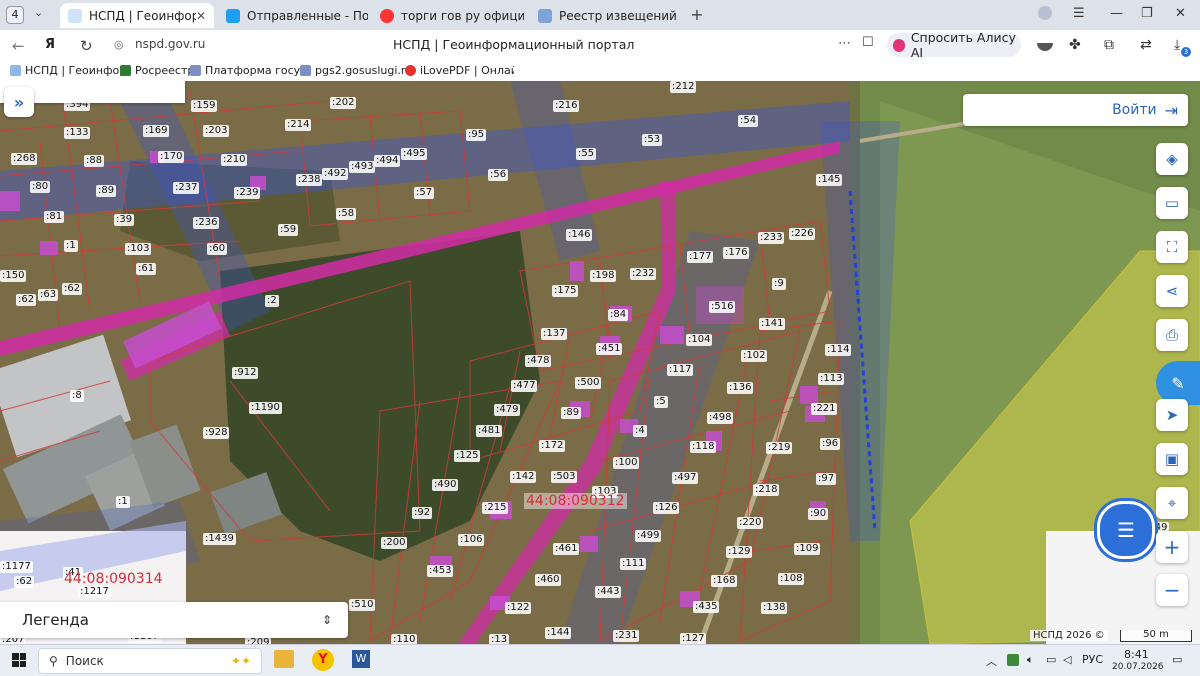 Image resolution: width=1200 pixels, height=676 pixels. I want to click on tab-mail: Отправленные - Почта, so click(293, 15).